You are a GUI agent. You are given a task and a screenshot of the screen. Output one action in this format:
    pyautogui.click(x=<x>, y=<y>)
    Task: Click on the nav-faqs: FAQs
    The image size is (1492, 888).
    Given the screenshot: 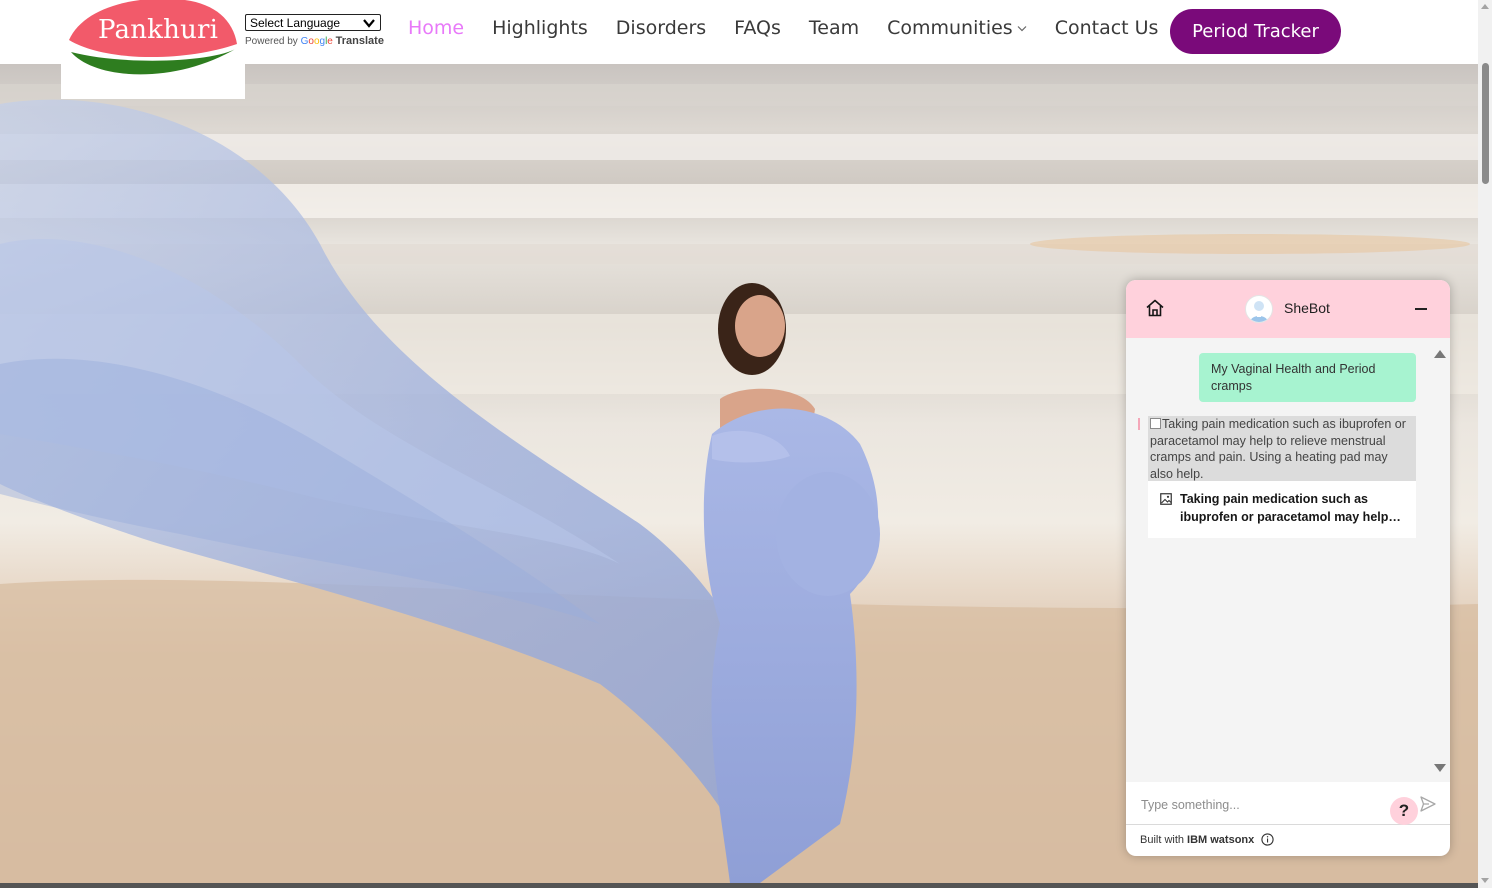 What is the action you would take?
    pyautogui.click(x=757, y=28)
    